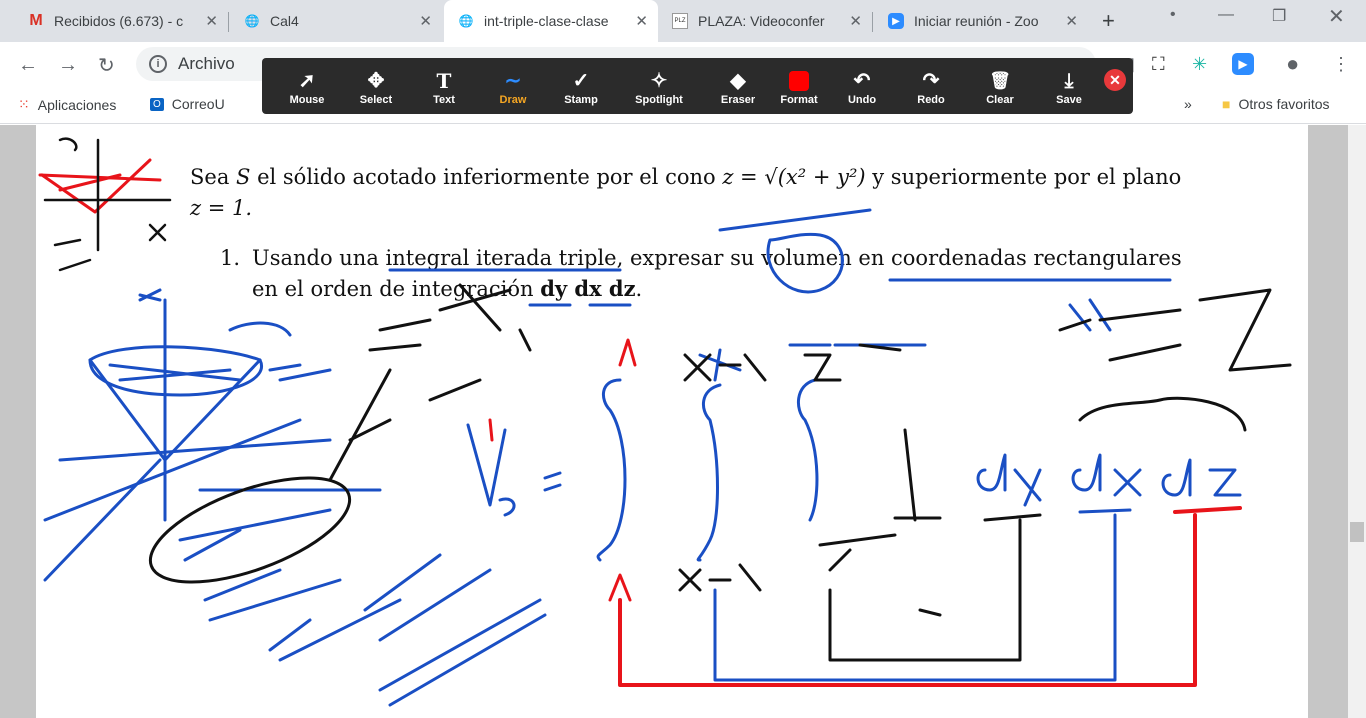 This screenshot has width=1366, height=718. Describe the element at coordinates (659, 100) in the screenshot. I see `tool-label: Spotlight` at that location.